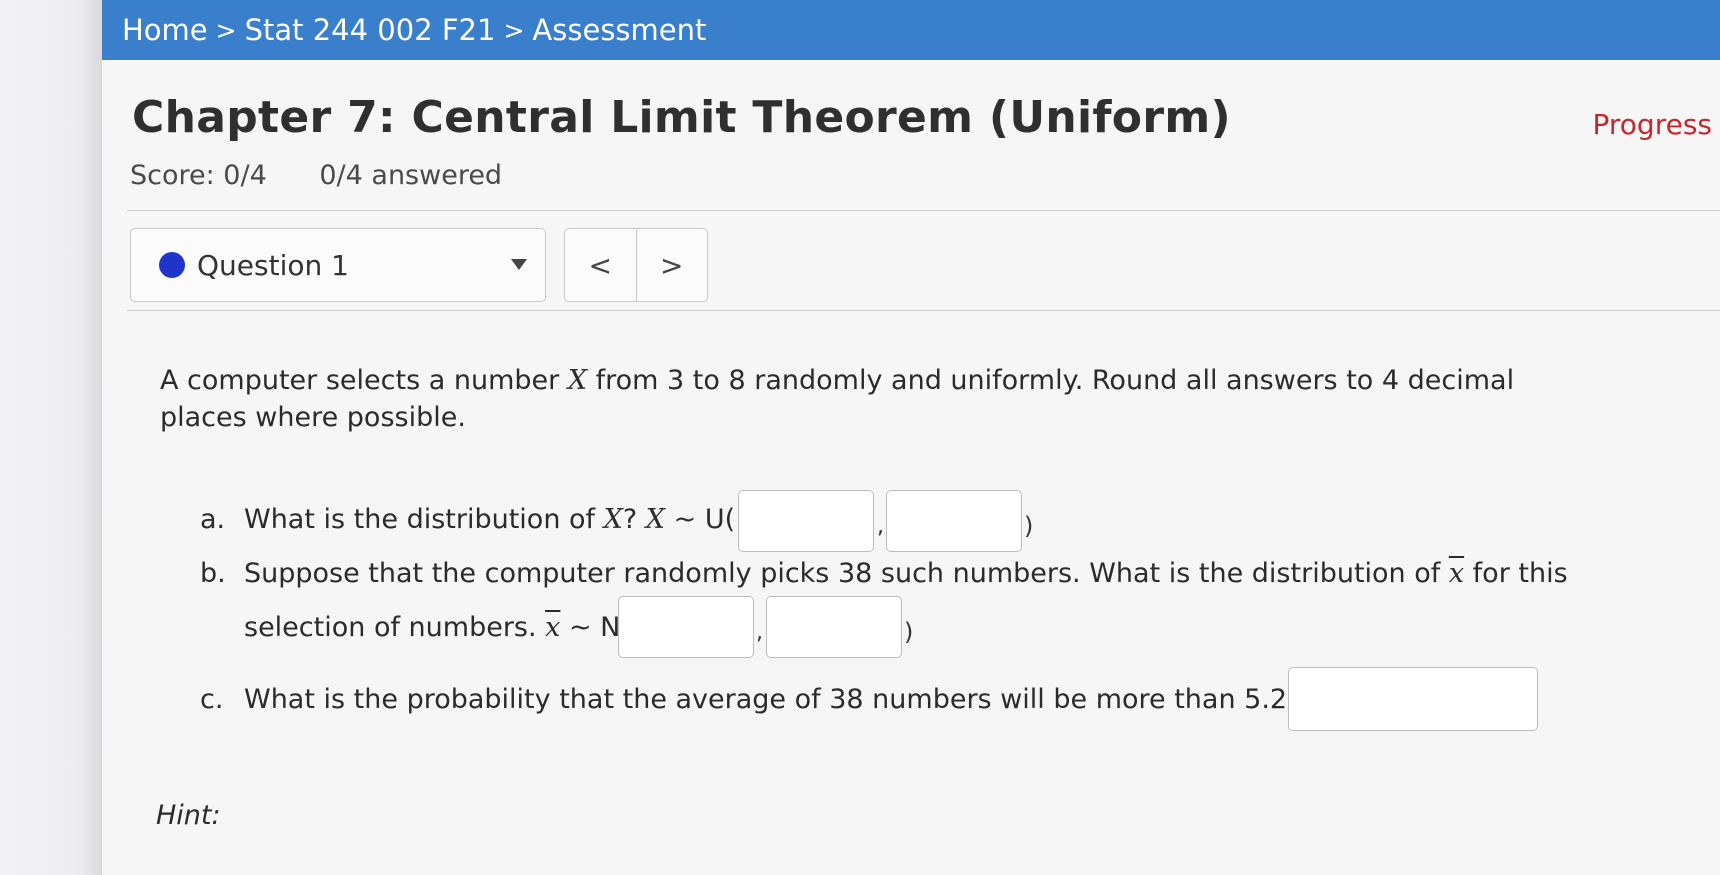 Image resolution: width=1720 pixels, height=875 pixels. Describe the element at coordinates (671, 265) in the screenshot. I see `next-question-button: >` at that location.